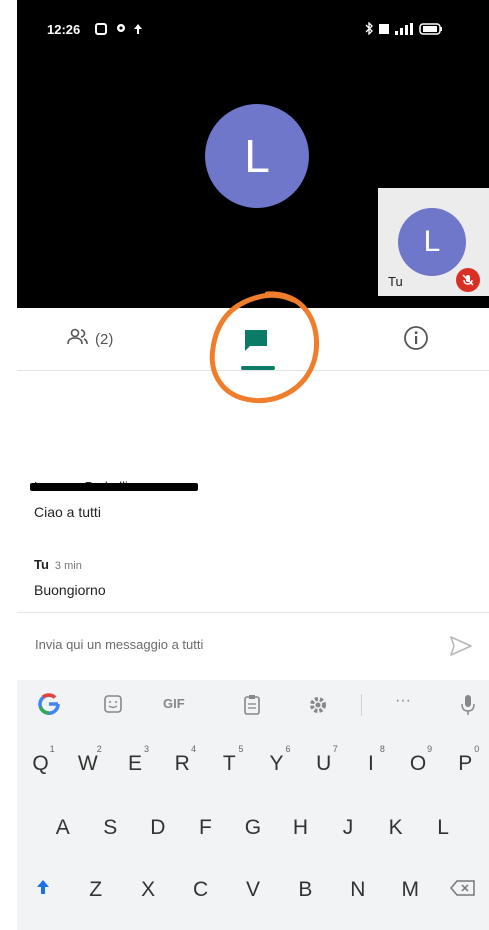 Image resolution: width=489 pixels, height=930 pixels. Describe the element at coordinates (88, 764) in the screenshot. I see `key-w: W2` at that location.